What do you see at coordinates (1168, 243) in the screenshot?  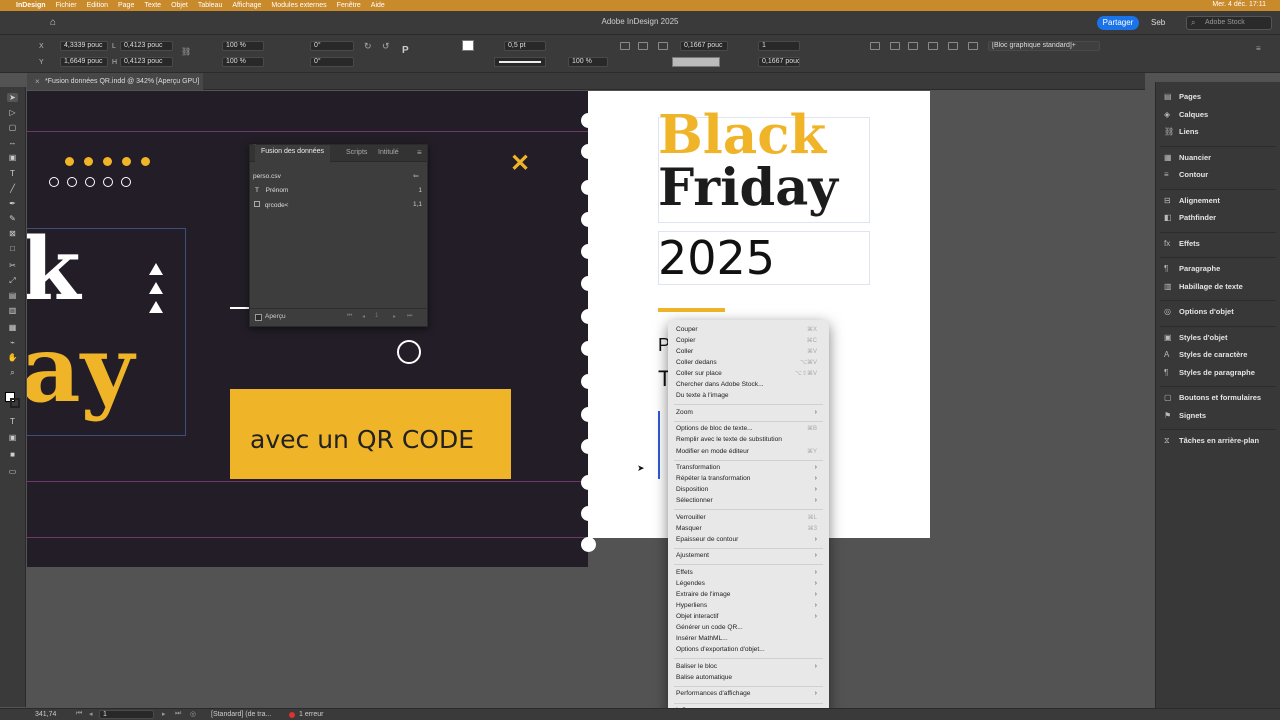 I see `effects-icon: fx` at bounding box center [1168, 243].